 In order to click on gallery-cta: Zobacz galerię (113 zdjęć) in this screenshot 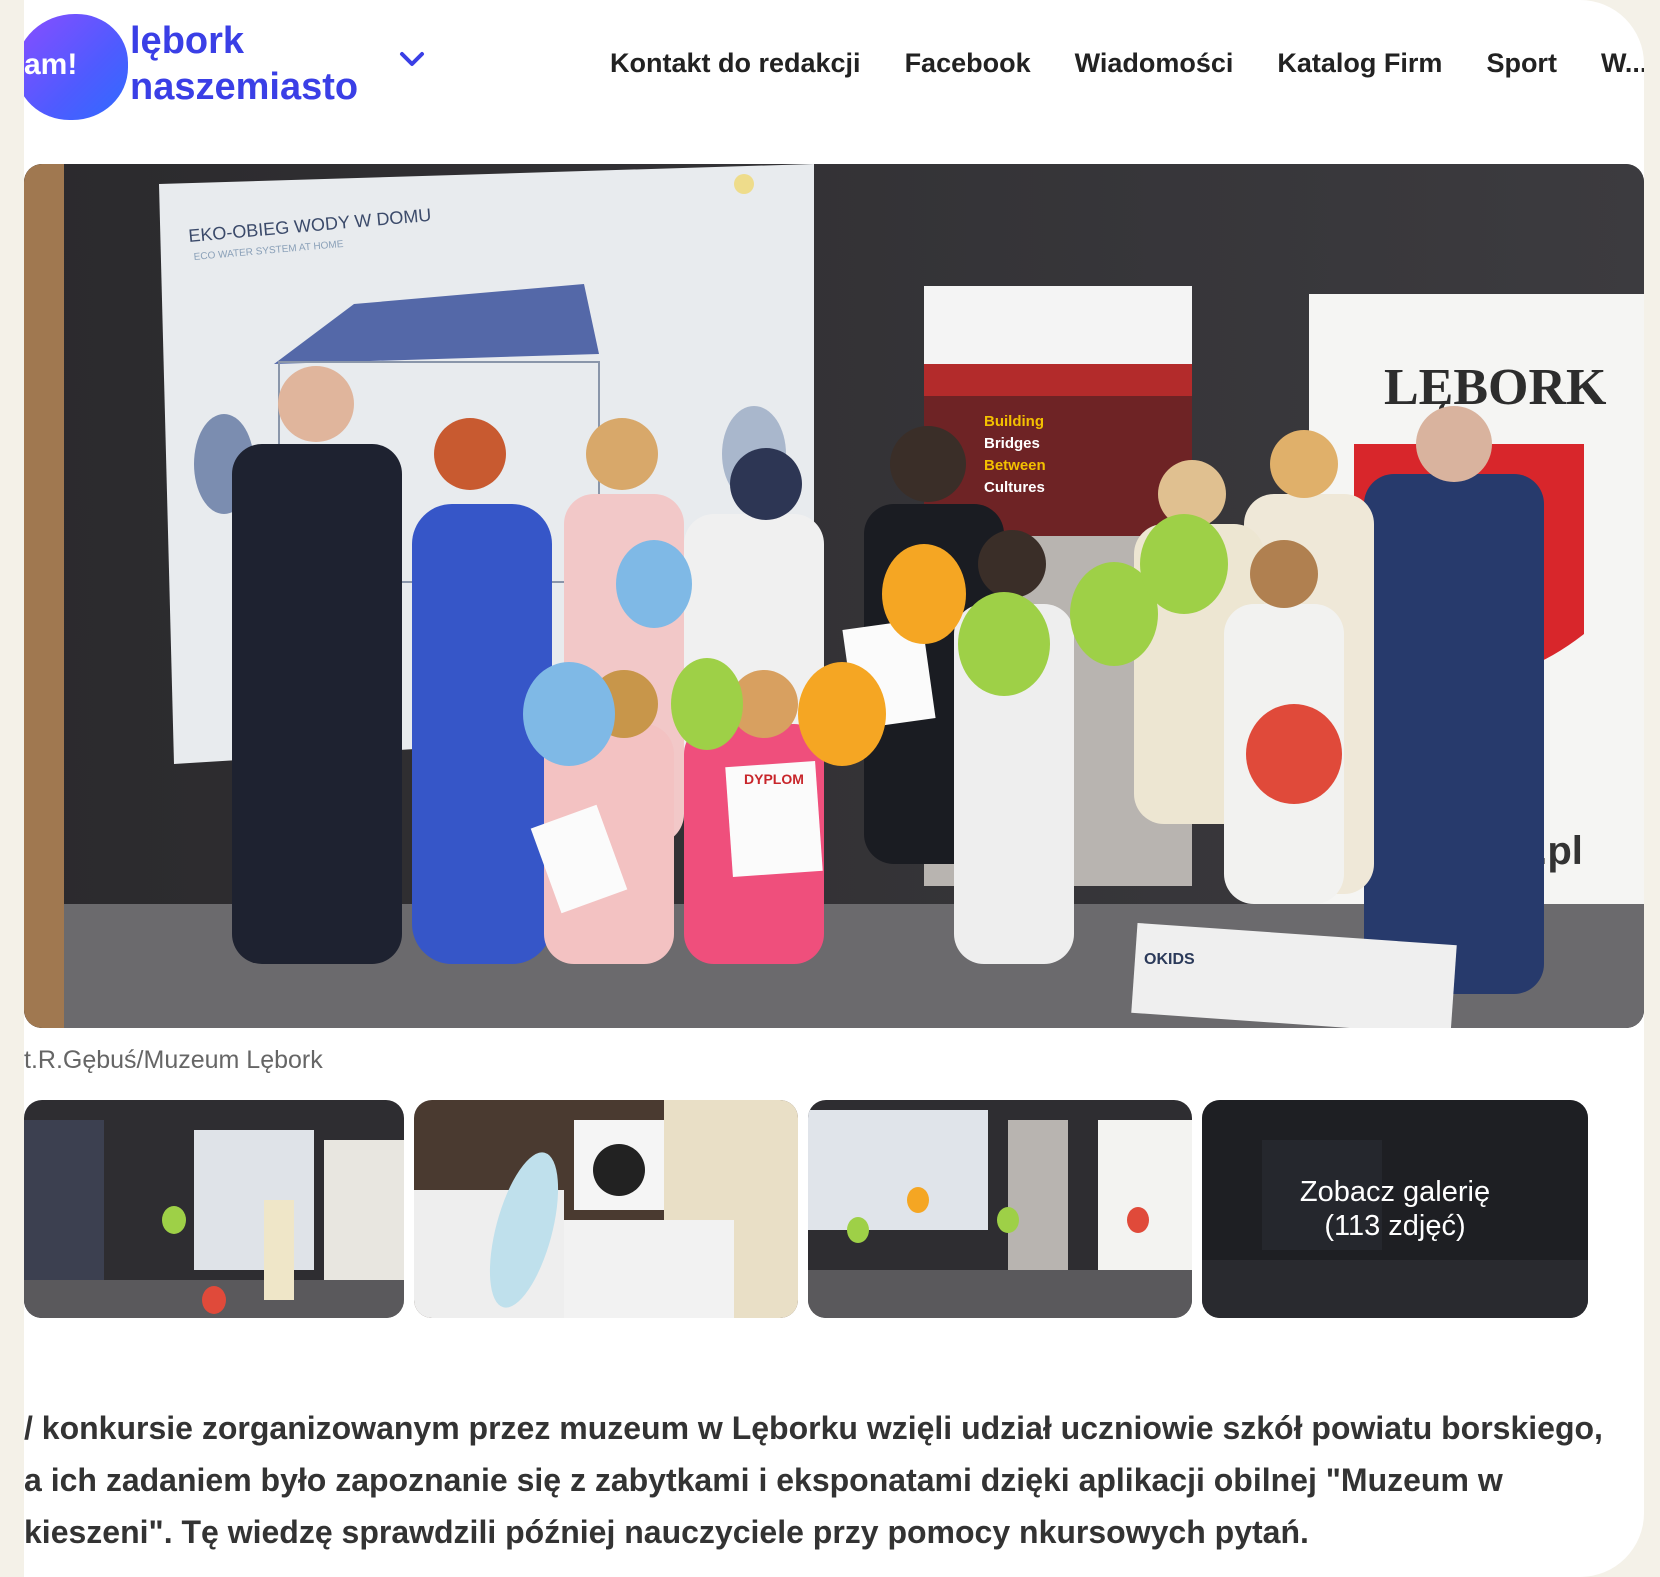, I will do `click(1395, 1209)`.